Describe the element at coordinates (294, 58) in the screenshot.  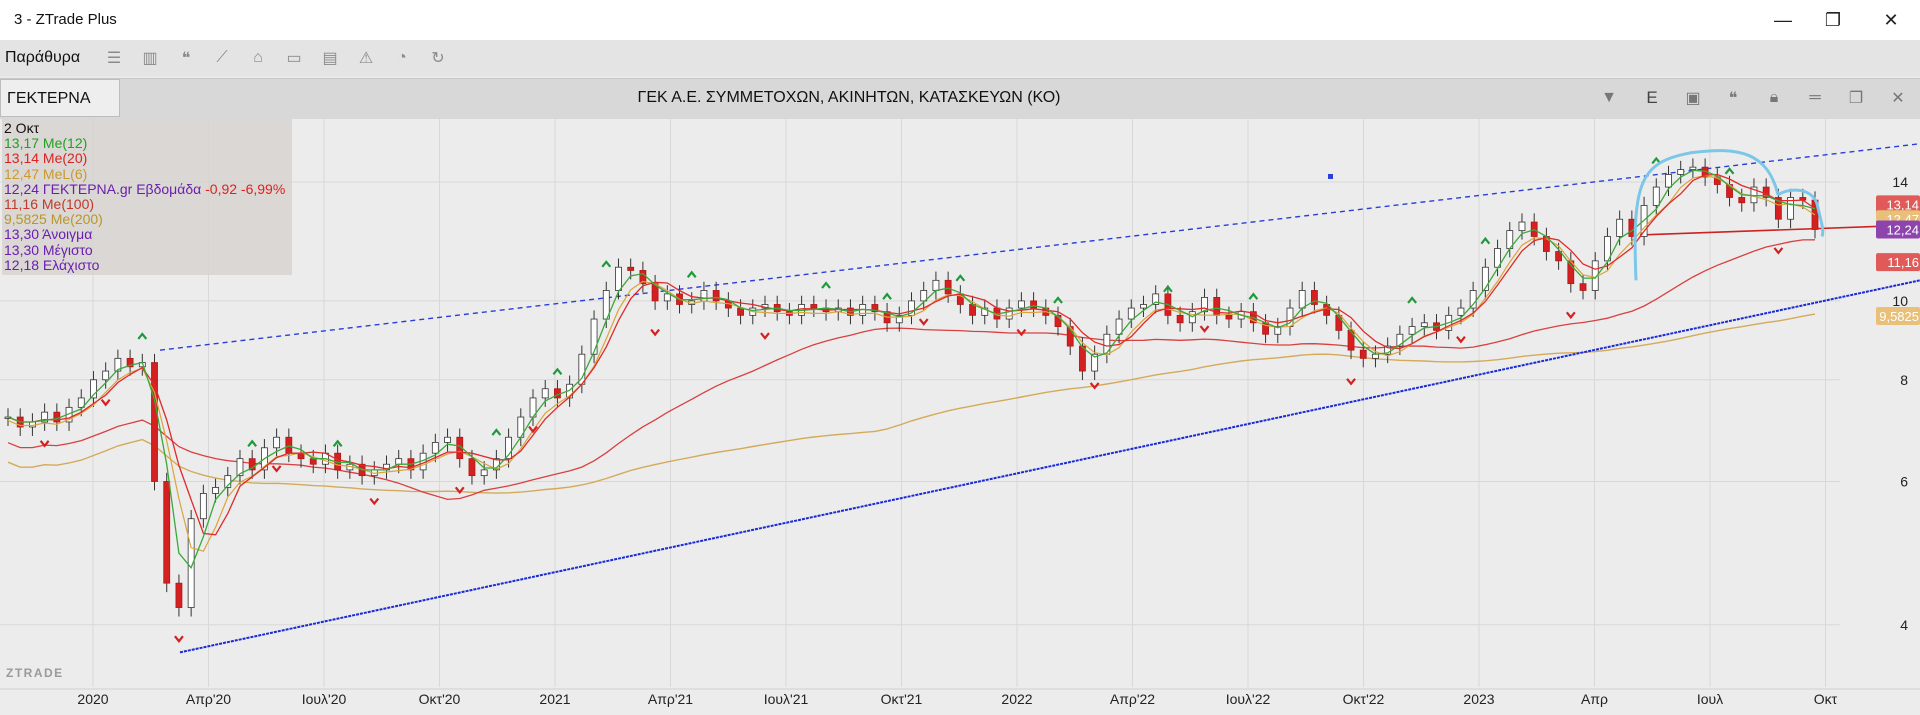
I see `inbox-icon: ▭` at that location.